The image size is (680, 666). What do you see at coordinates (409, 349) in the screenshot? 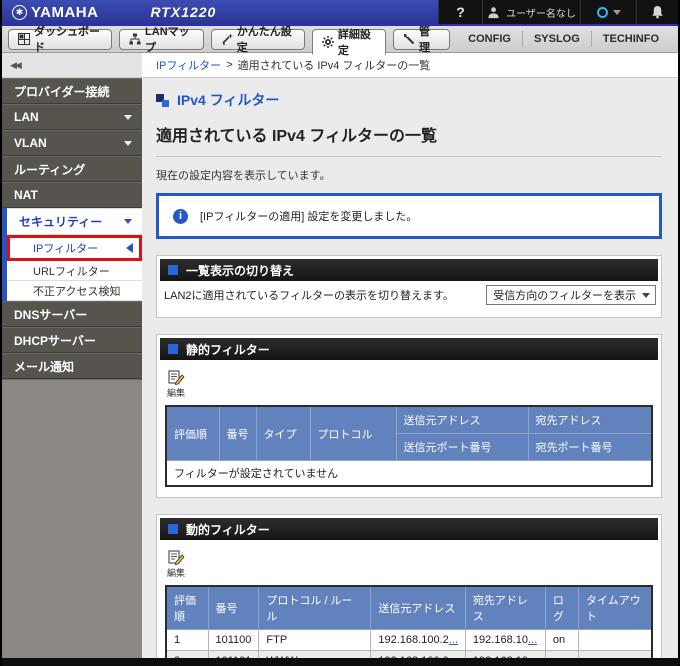
I see `static-filter-header: 静的フィルター` at bounding box center [409, 349].